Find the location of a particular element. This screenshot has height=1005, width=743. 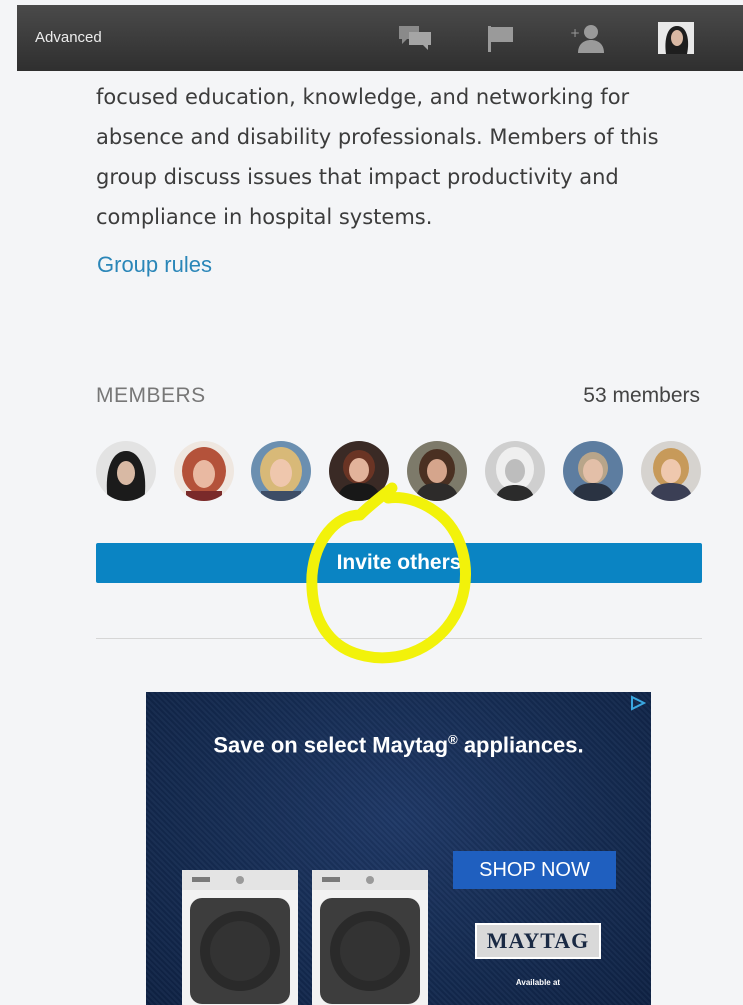

availability-text: Available at is located at coordinates (538, 982).